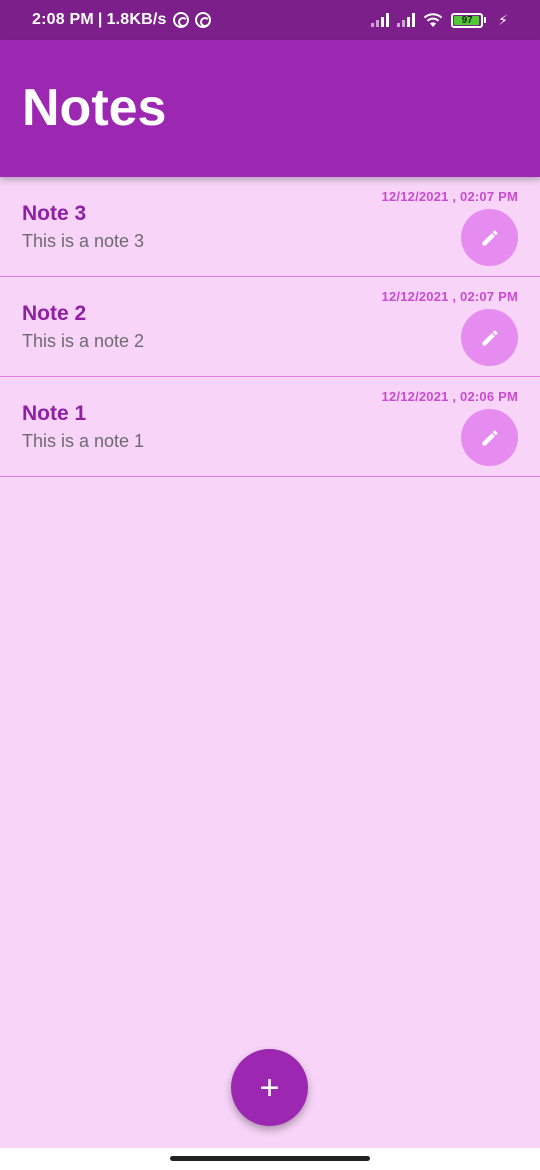 This screenshot has height=1170, width=540. I want to click on navigation-bar, so click(270, 1159).